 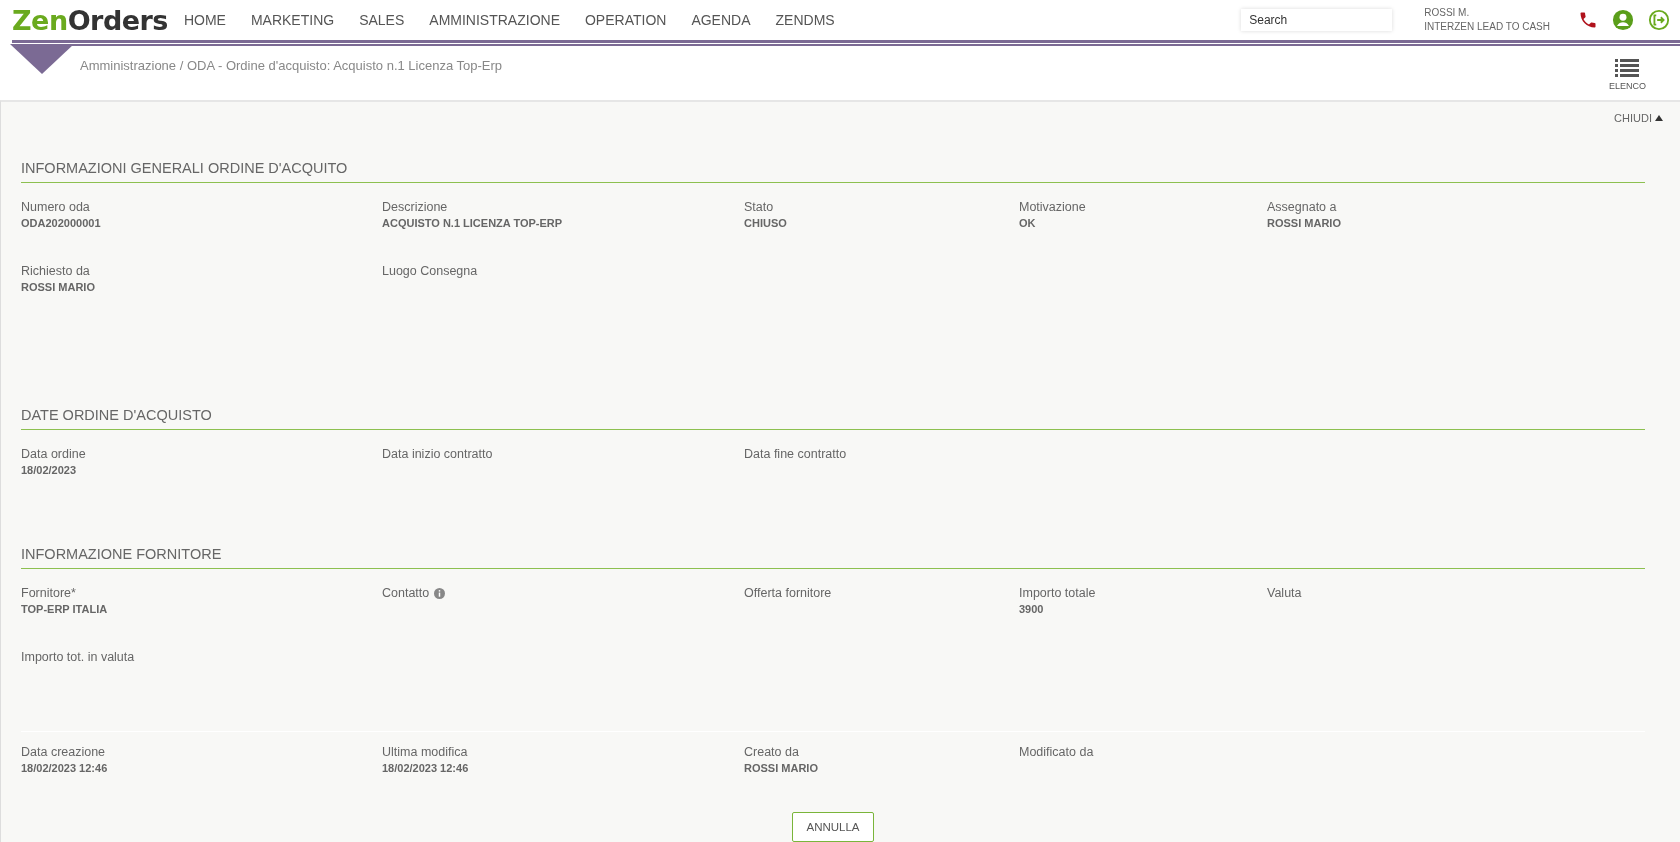 What do you see at coordinates (1317, 20) in the screenshot?
I see `search-field: Search` at bounding box center [1317, 20].